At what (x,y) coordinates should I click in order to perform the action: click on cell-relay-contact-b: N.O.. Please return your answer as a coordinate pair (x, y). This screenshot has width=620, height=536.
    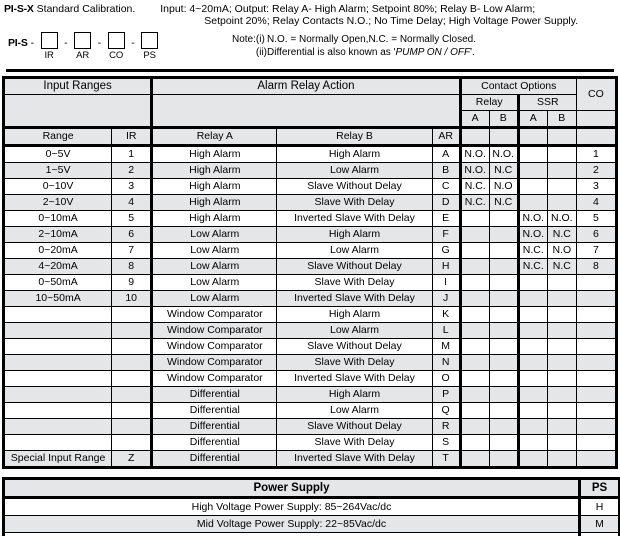
    Looking at the image, I should click on (503, 154).